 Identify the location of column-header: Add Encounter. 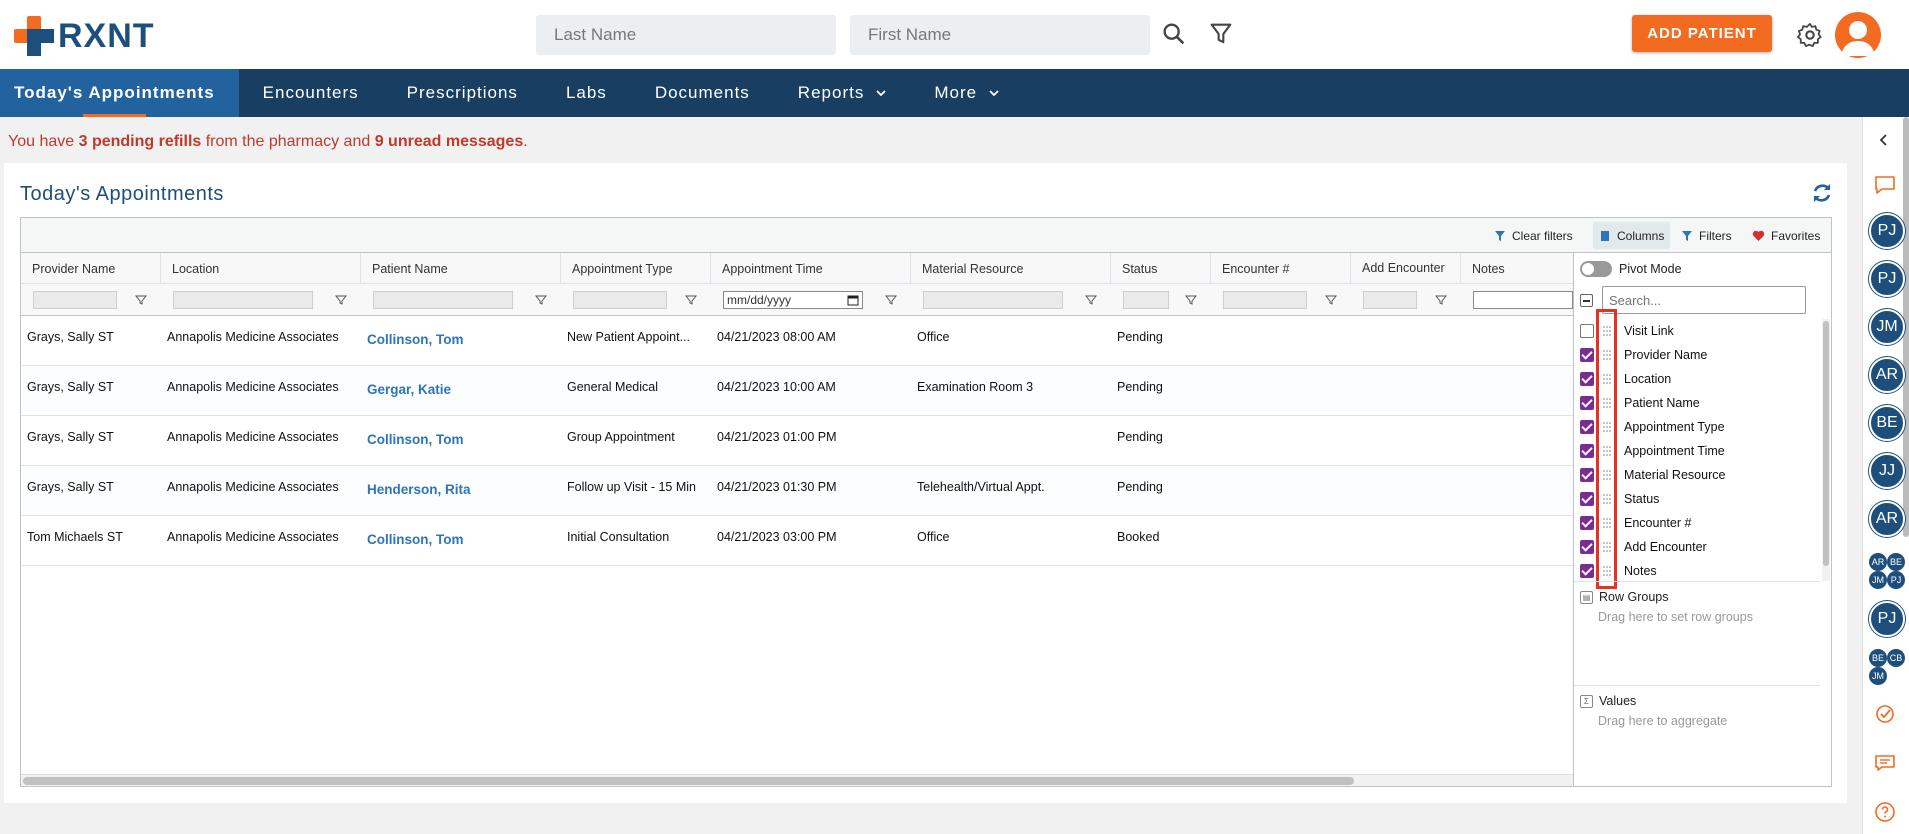
(1406, 268).